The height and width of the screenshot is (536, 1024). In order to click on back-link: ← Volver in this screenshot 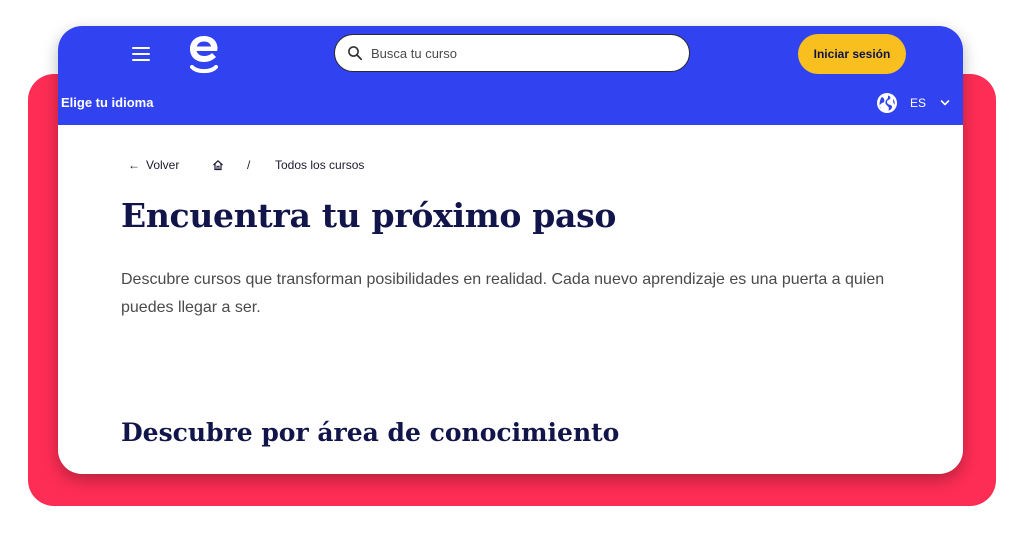, I will do `click(153, 165)`.